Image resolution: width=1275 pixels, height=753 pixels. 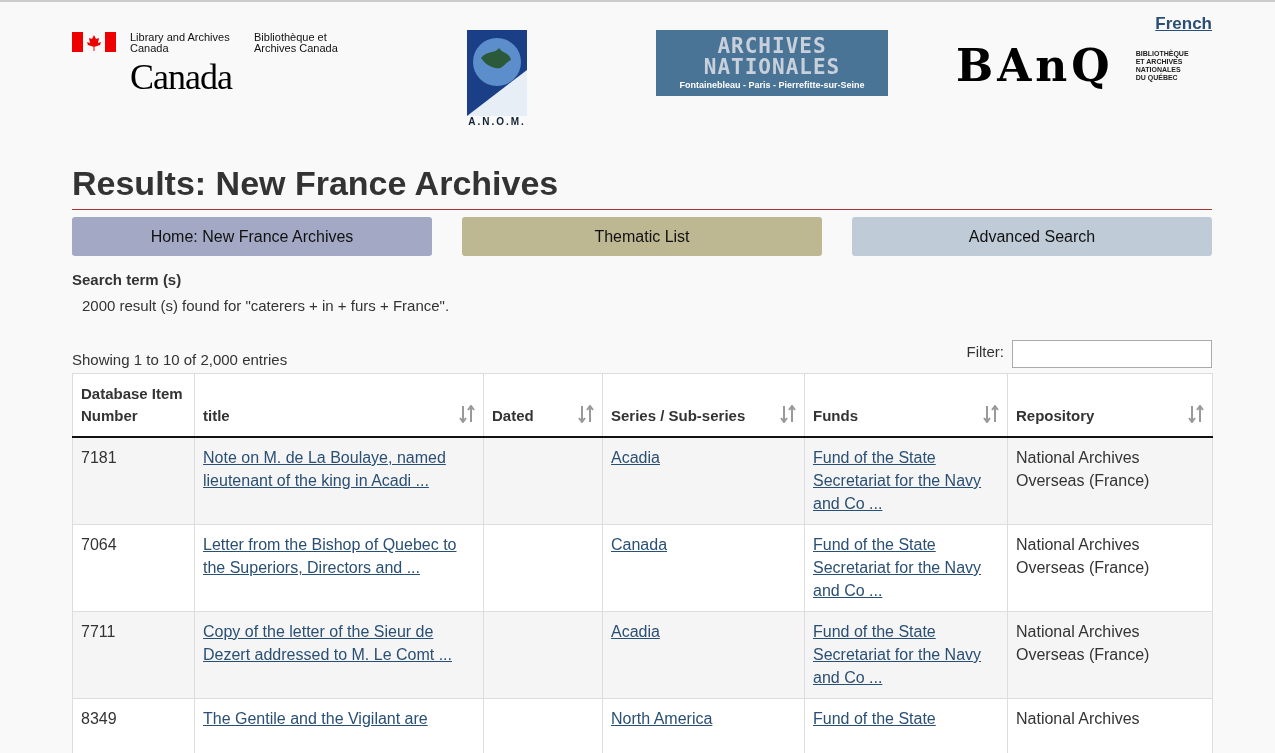 I want to click on search-heading: Search term (s), so click(x=127, y=279).